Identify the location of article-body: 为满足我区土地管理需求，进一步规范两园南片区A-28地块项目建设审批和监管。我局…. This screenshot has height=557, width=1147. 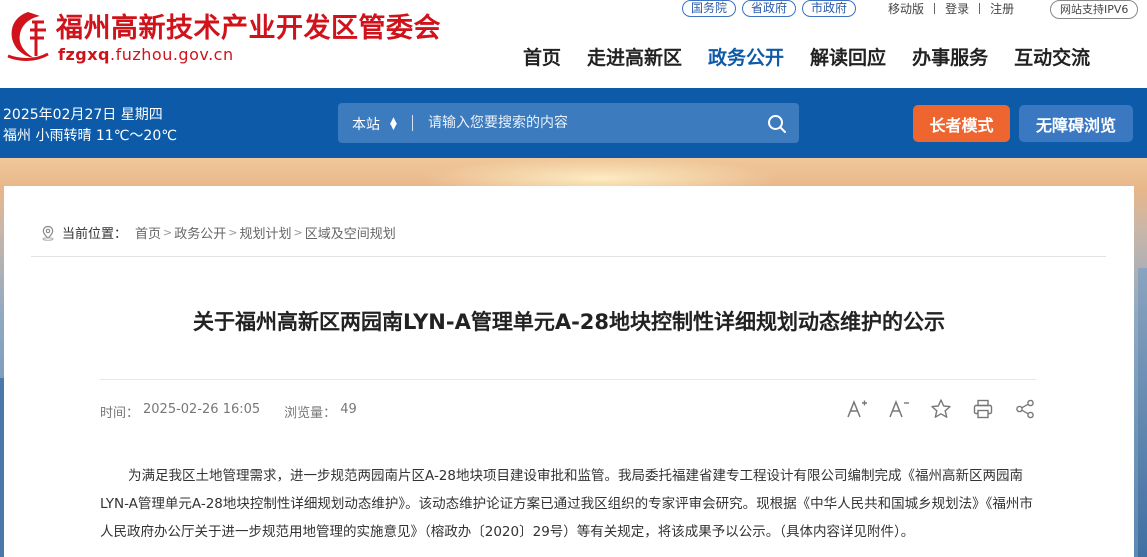
(568, 504).